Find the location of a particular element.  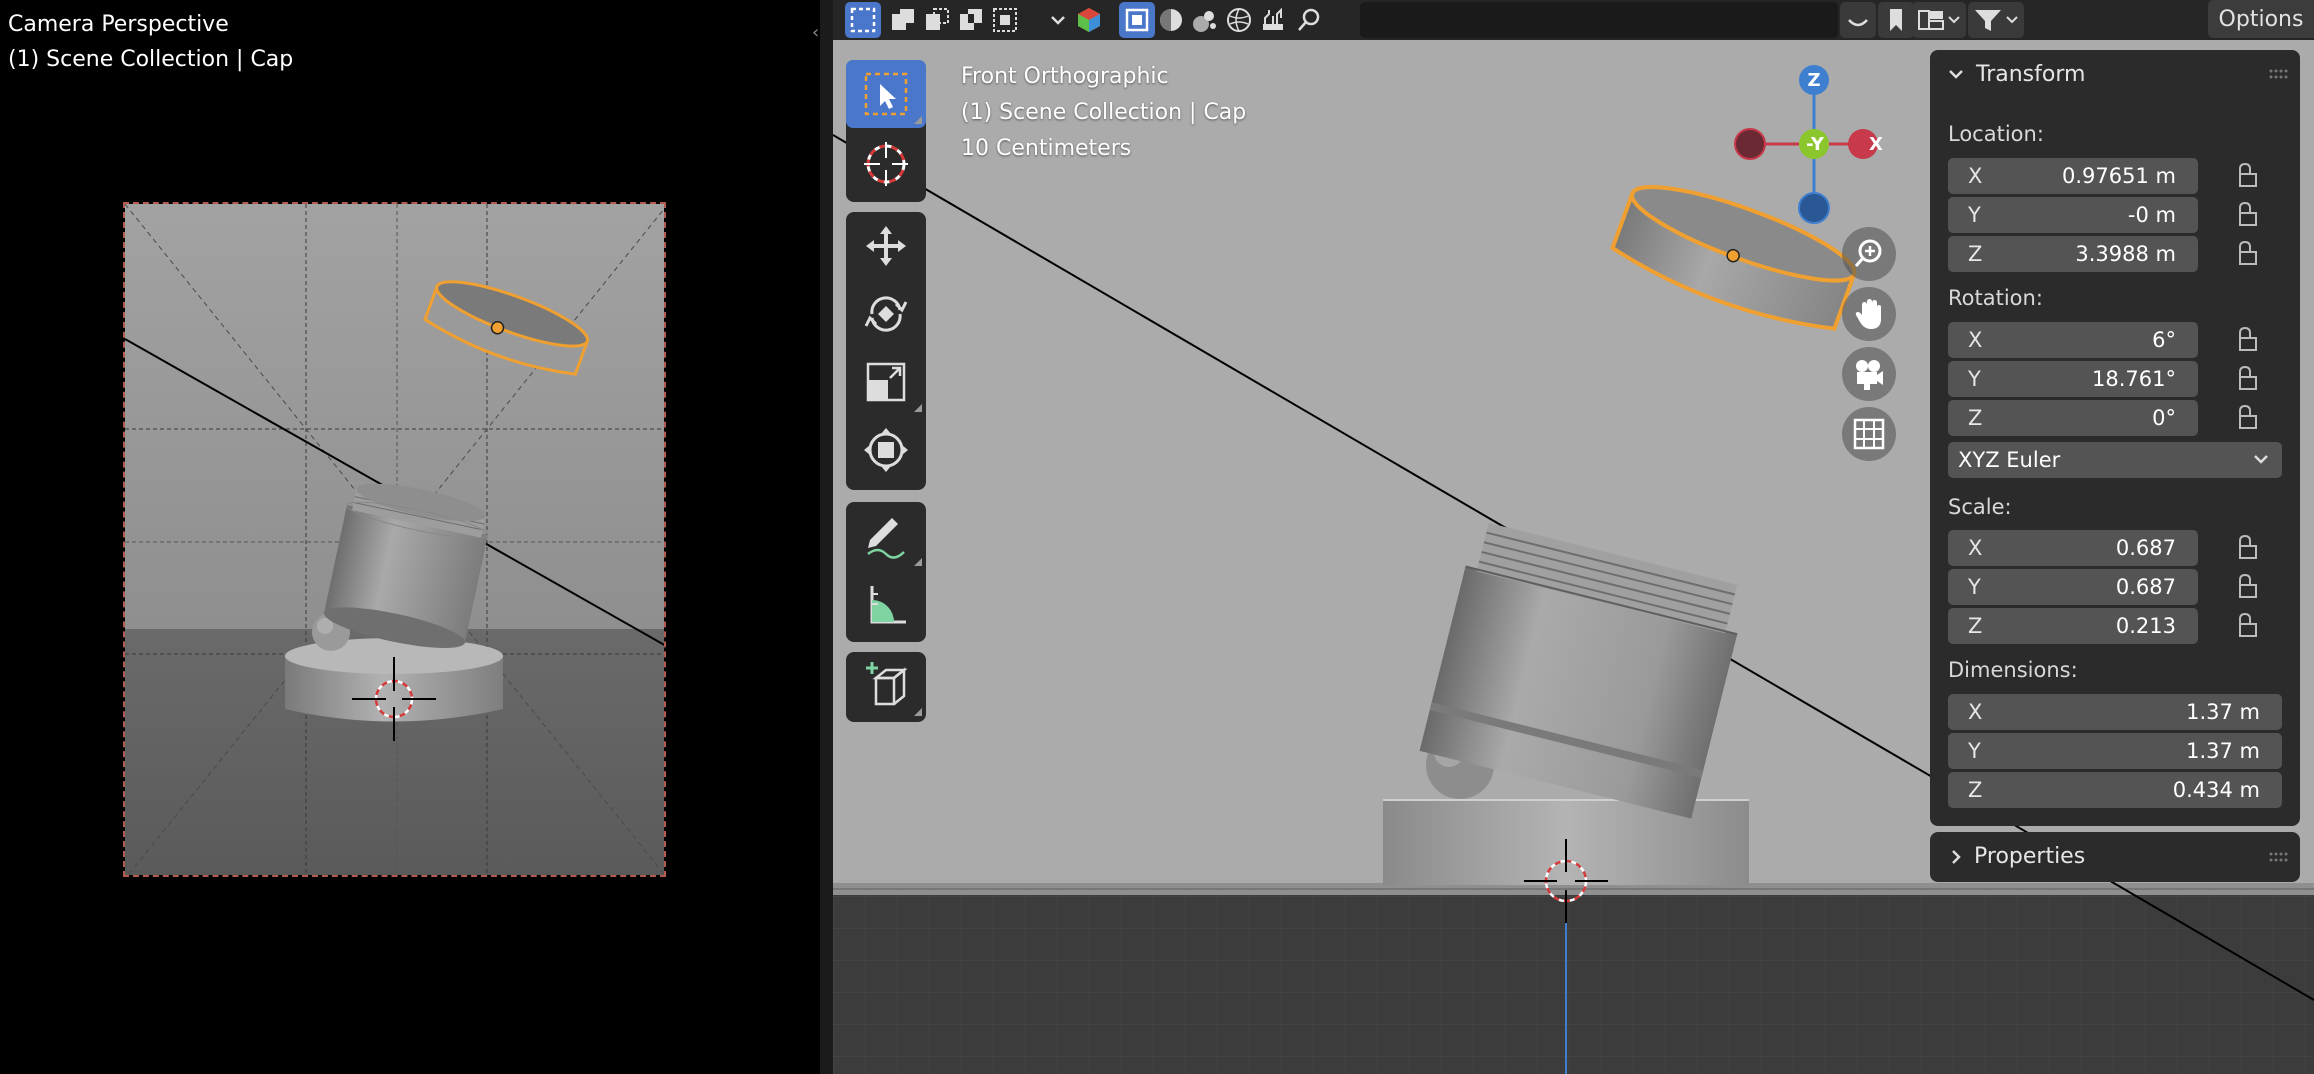

rotation-mode-dropdown: XYZ Euler is located at coordinates (2115, 460).